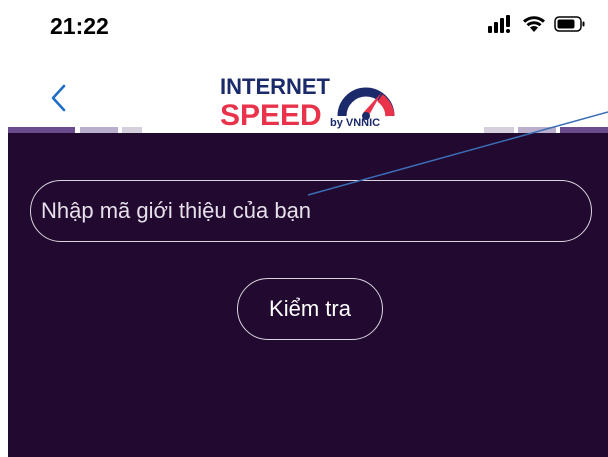 This screenshot has height=457, width=608. What do you see at coordinates (79, 26) in the screenshot?
I see `status-time: 21:22` at bounding box center [79, 26].